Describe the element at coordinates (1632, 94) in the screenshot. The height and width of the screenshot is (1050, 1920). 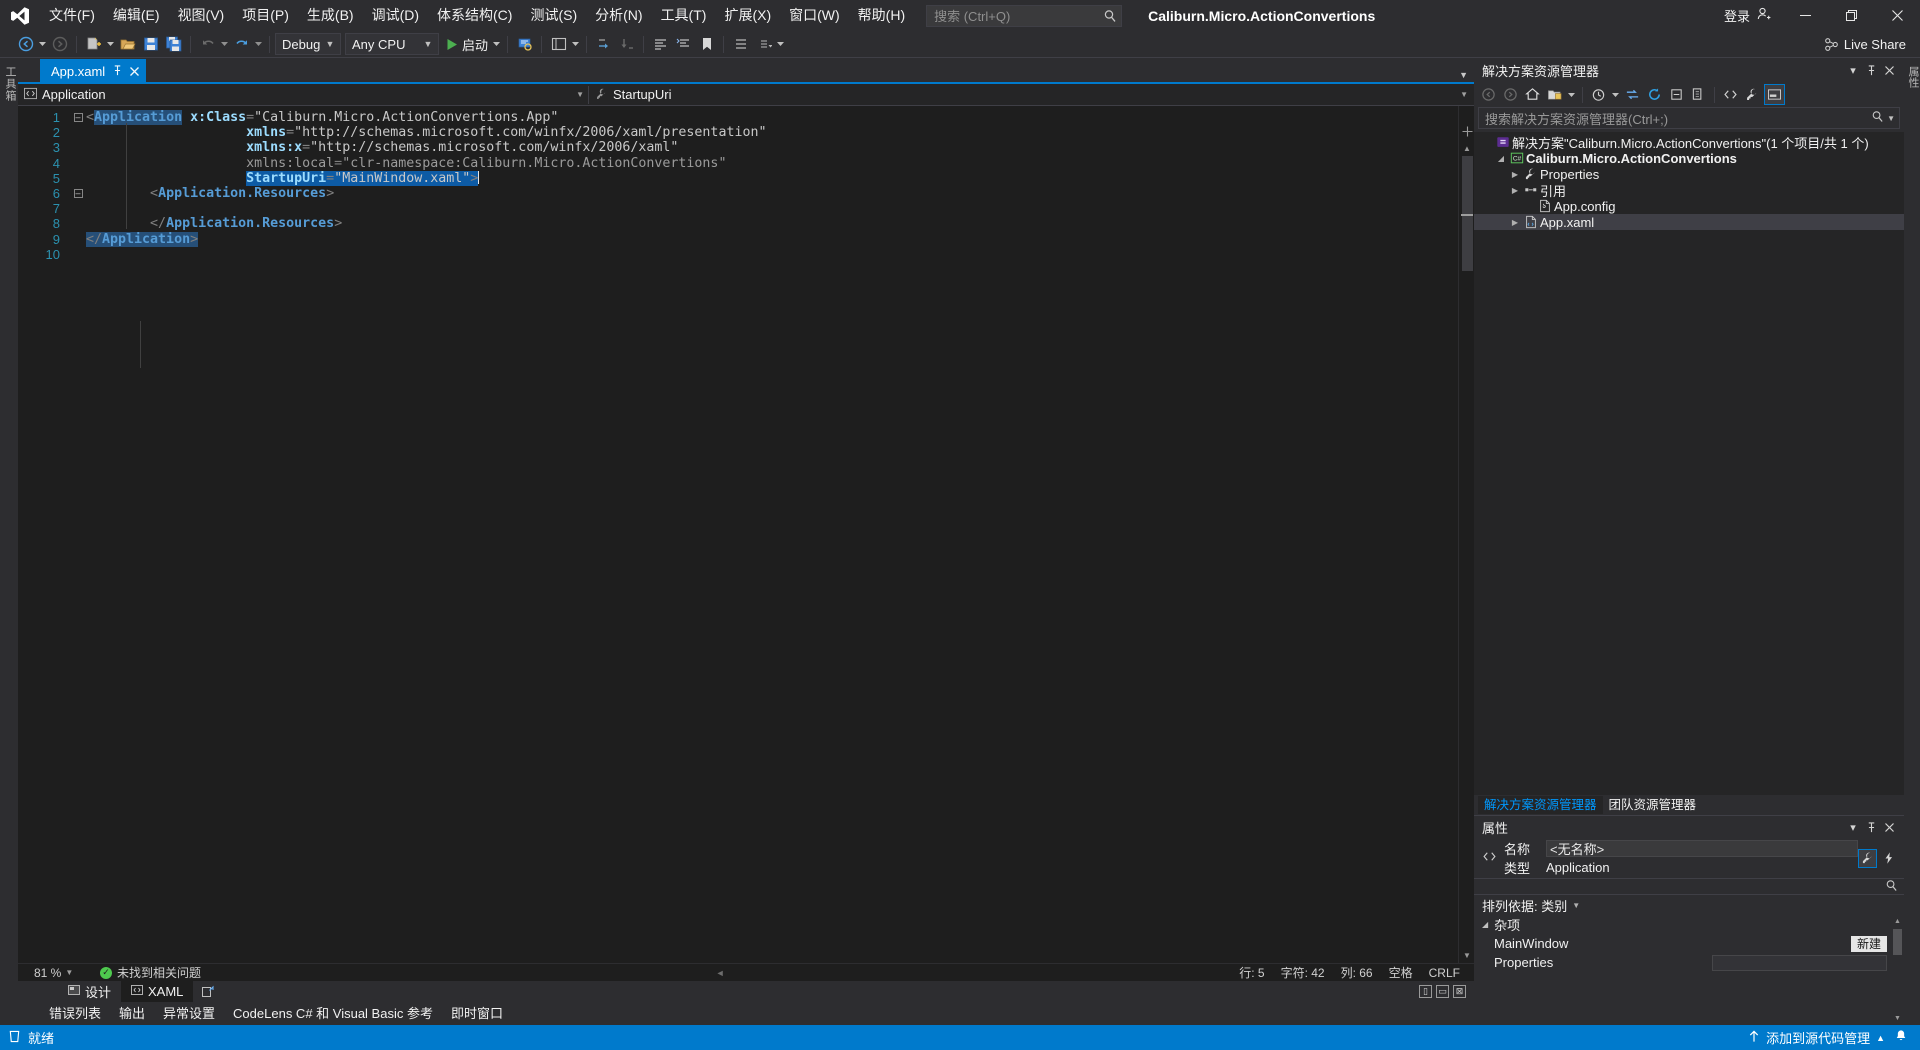
I see `se-sync-button` at that location.